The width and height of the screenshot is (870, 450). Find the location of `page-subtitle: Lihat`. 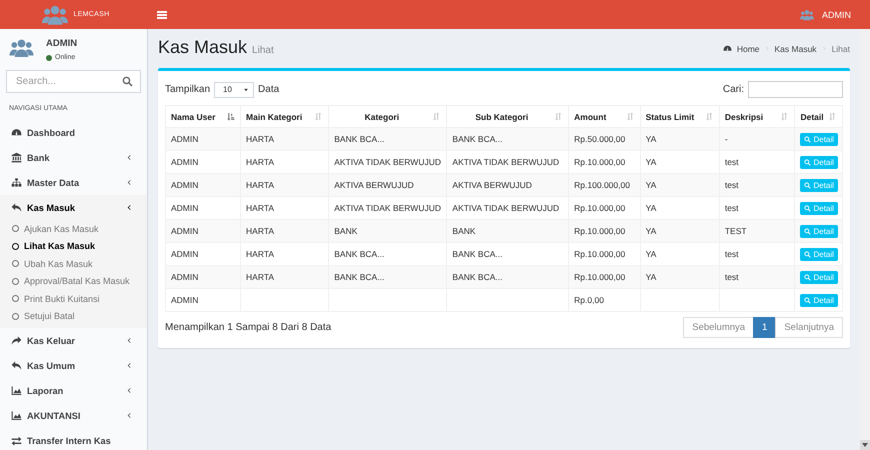

page-subtitle: Lihat is located at coordinates (263, 50).